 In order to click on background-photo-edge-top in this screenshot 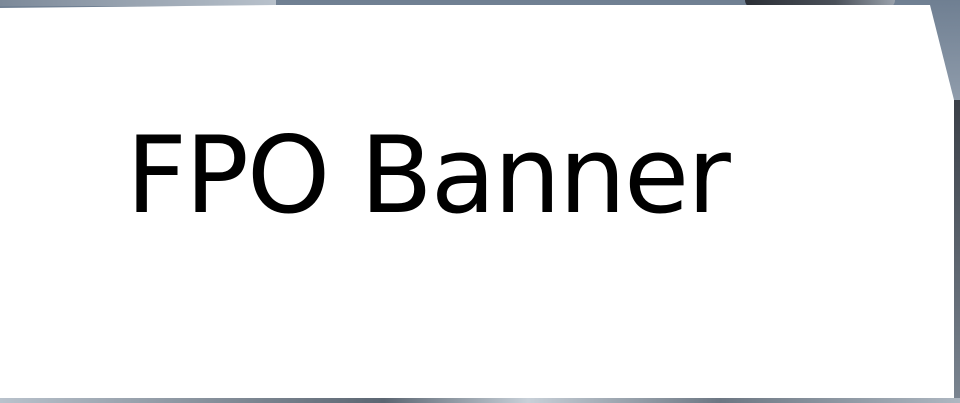, I will do `click(138, 3)`.